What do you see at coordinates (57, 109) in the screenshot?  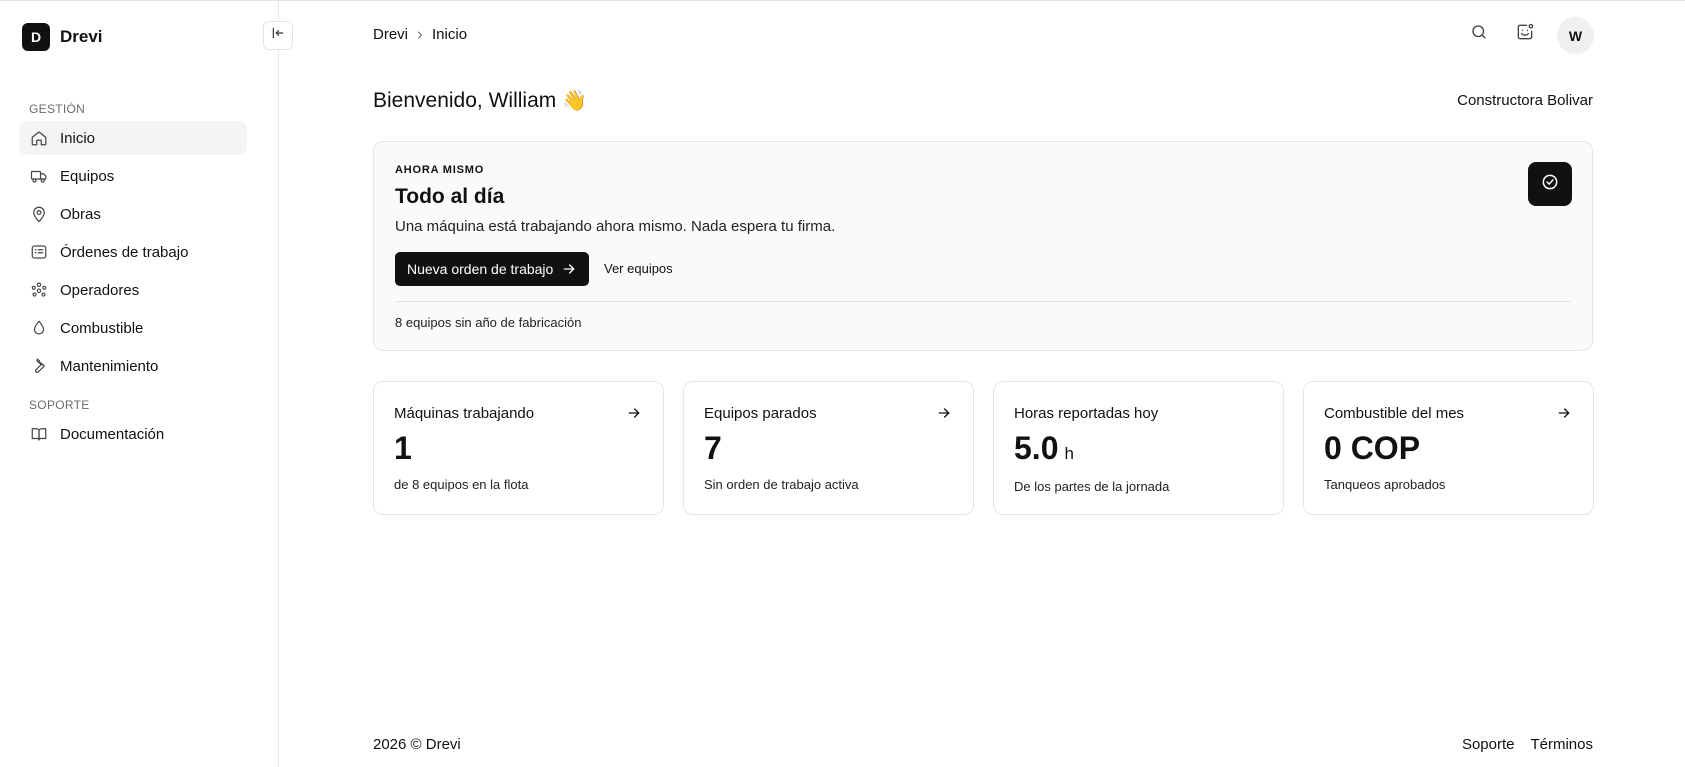 I see `nav-group-label-gestion: GESTIÓN` at bounding box center [57, 109].